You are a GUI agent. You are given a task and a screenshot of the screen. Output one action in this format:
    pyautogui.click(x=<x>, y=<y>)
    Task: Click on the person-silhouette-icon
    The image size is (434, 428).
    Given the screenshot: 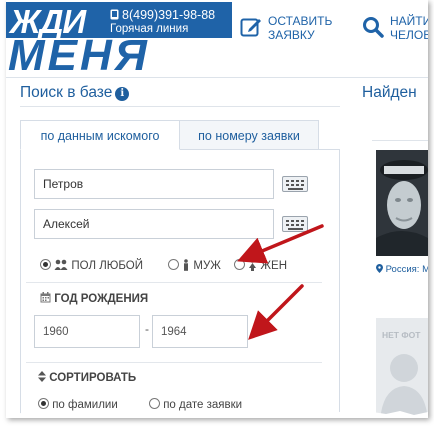 What is the action you would take?
    pyautogui.click(x=404, y=386)
    